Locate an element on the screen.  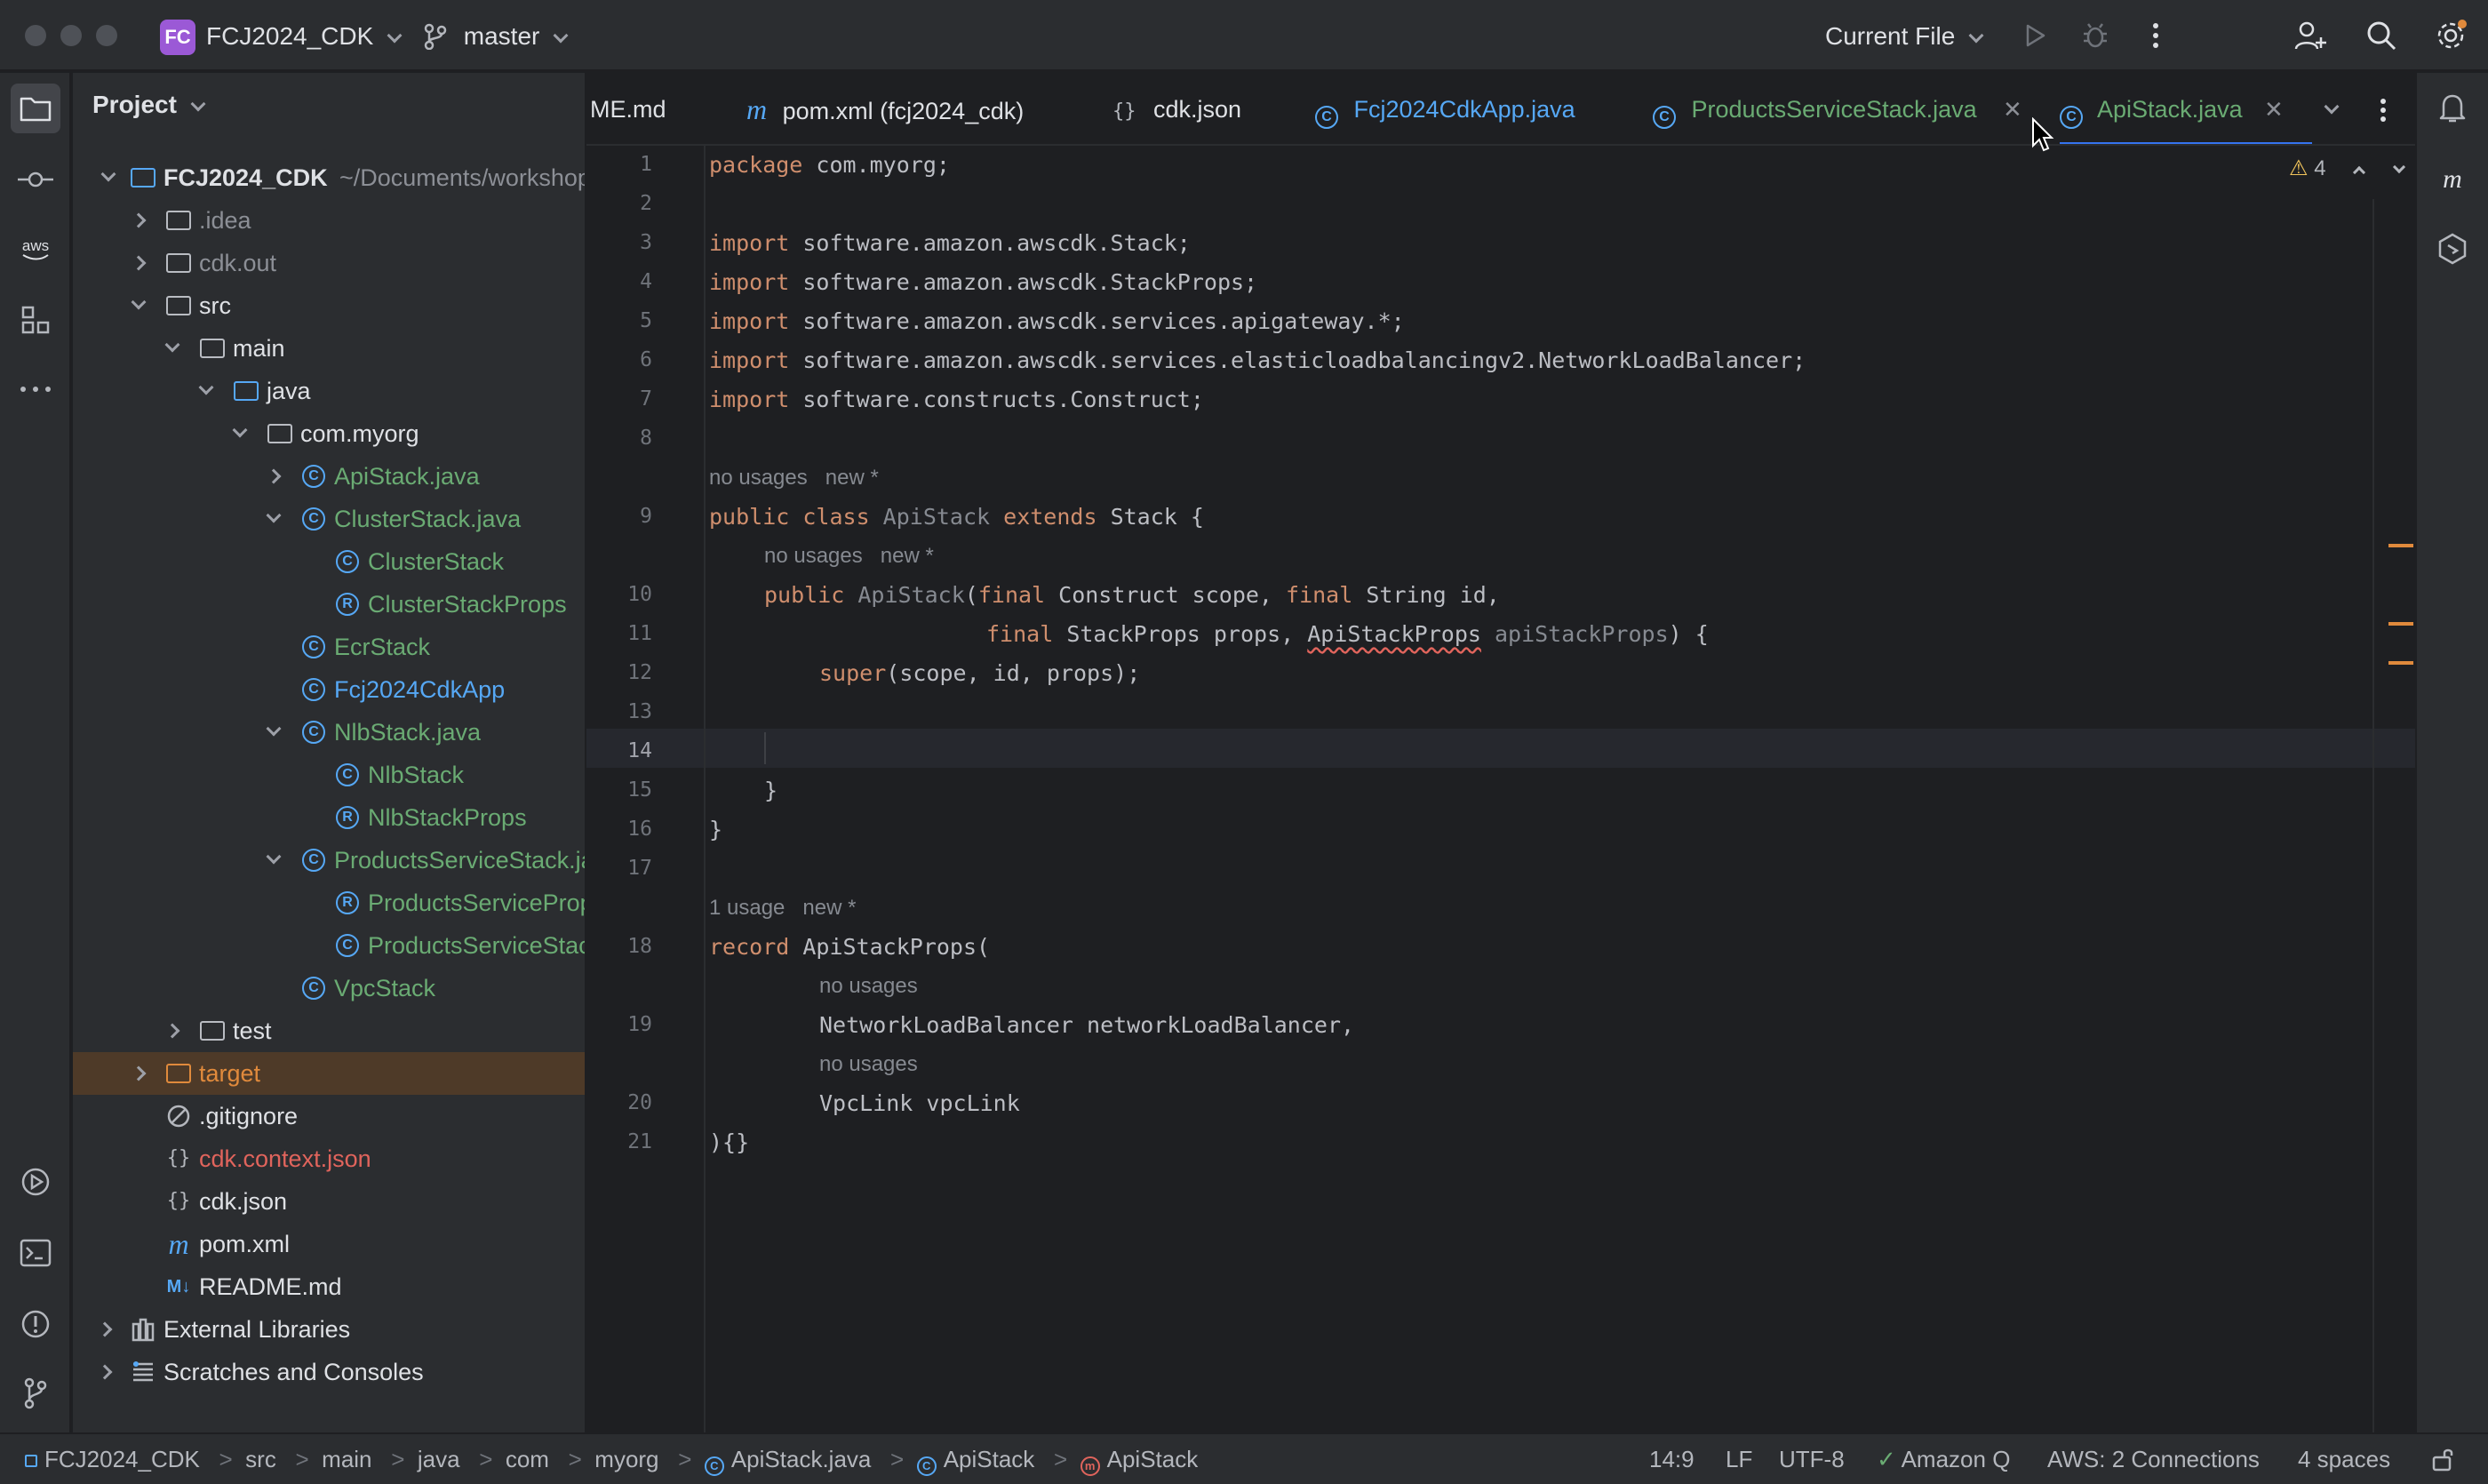
structure-tool-button is located at coordinates (35, 320).